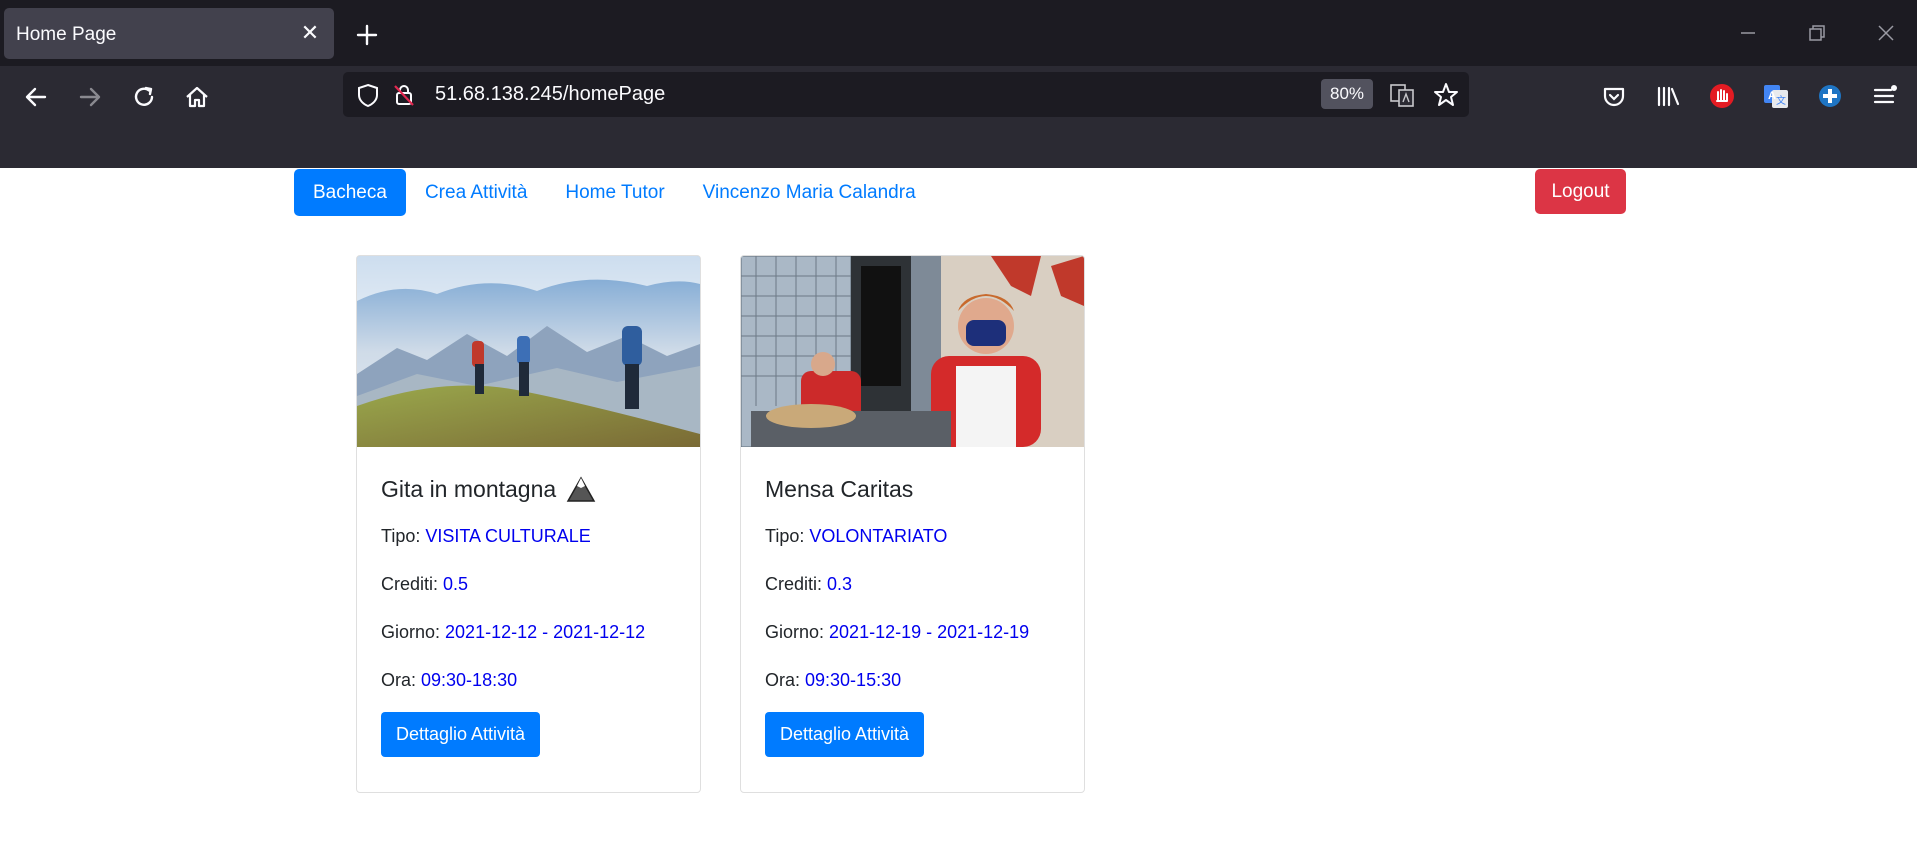 This screenshot has height=854, width=1917. I want to click on tab-title: Home Page, so click(66, 34).